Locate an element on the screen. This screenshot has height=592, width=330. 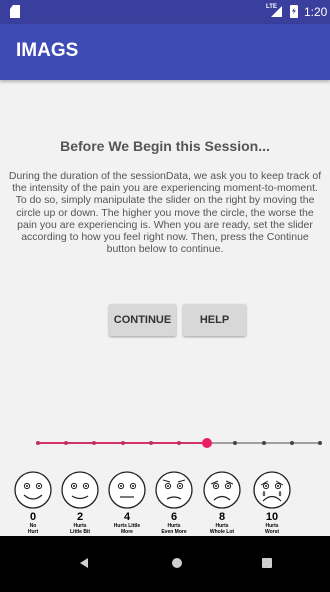
pain-description: Hurts Worst is located at coordinates (272, 529).